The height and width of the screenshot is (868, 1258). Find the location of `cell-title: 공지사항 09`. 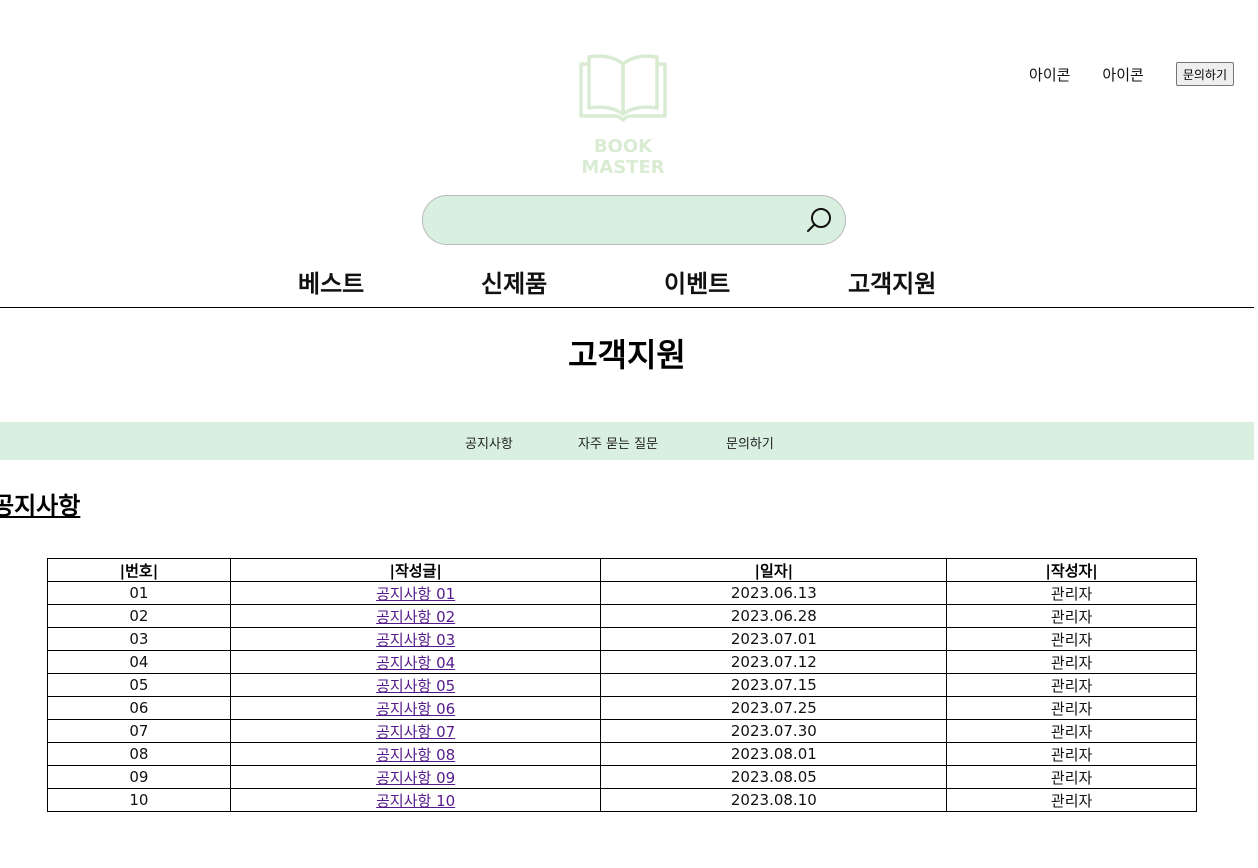

cell-title: 공지사항 09 is located at coordinates (415, 777).